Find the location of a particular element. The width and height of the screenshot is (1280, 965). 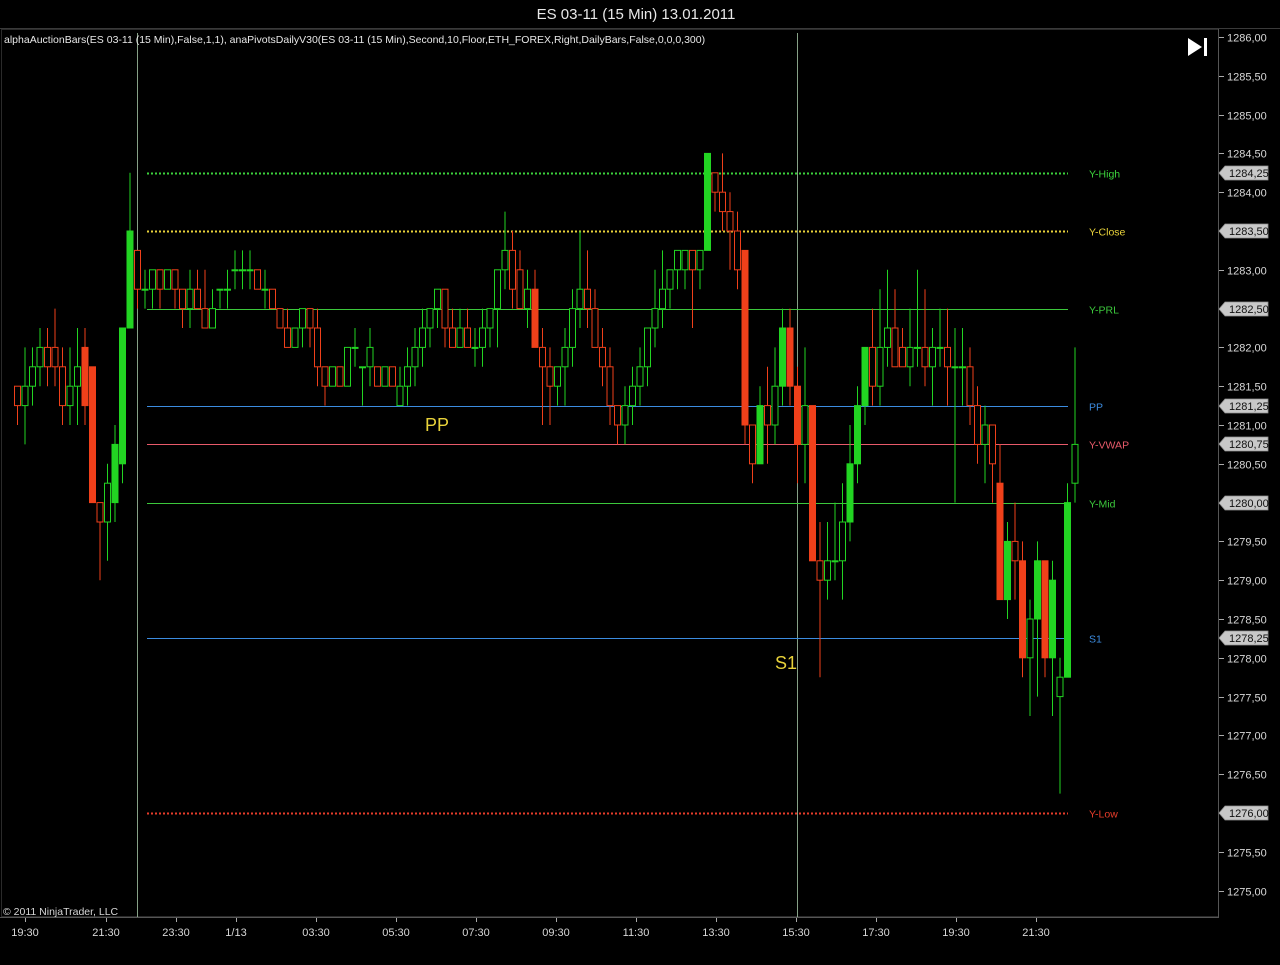

skip-to-end-icon is located at coordinates (1197, 47).